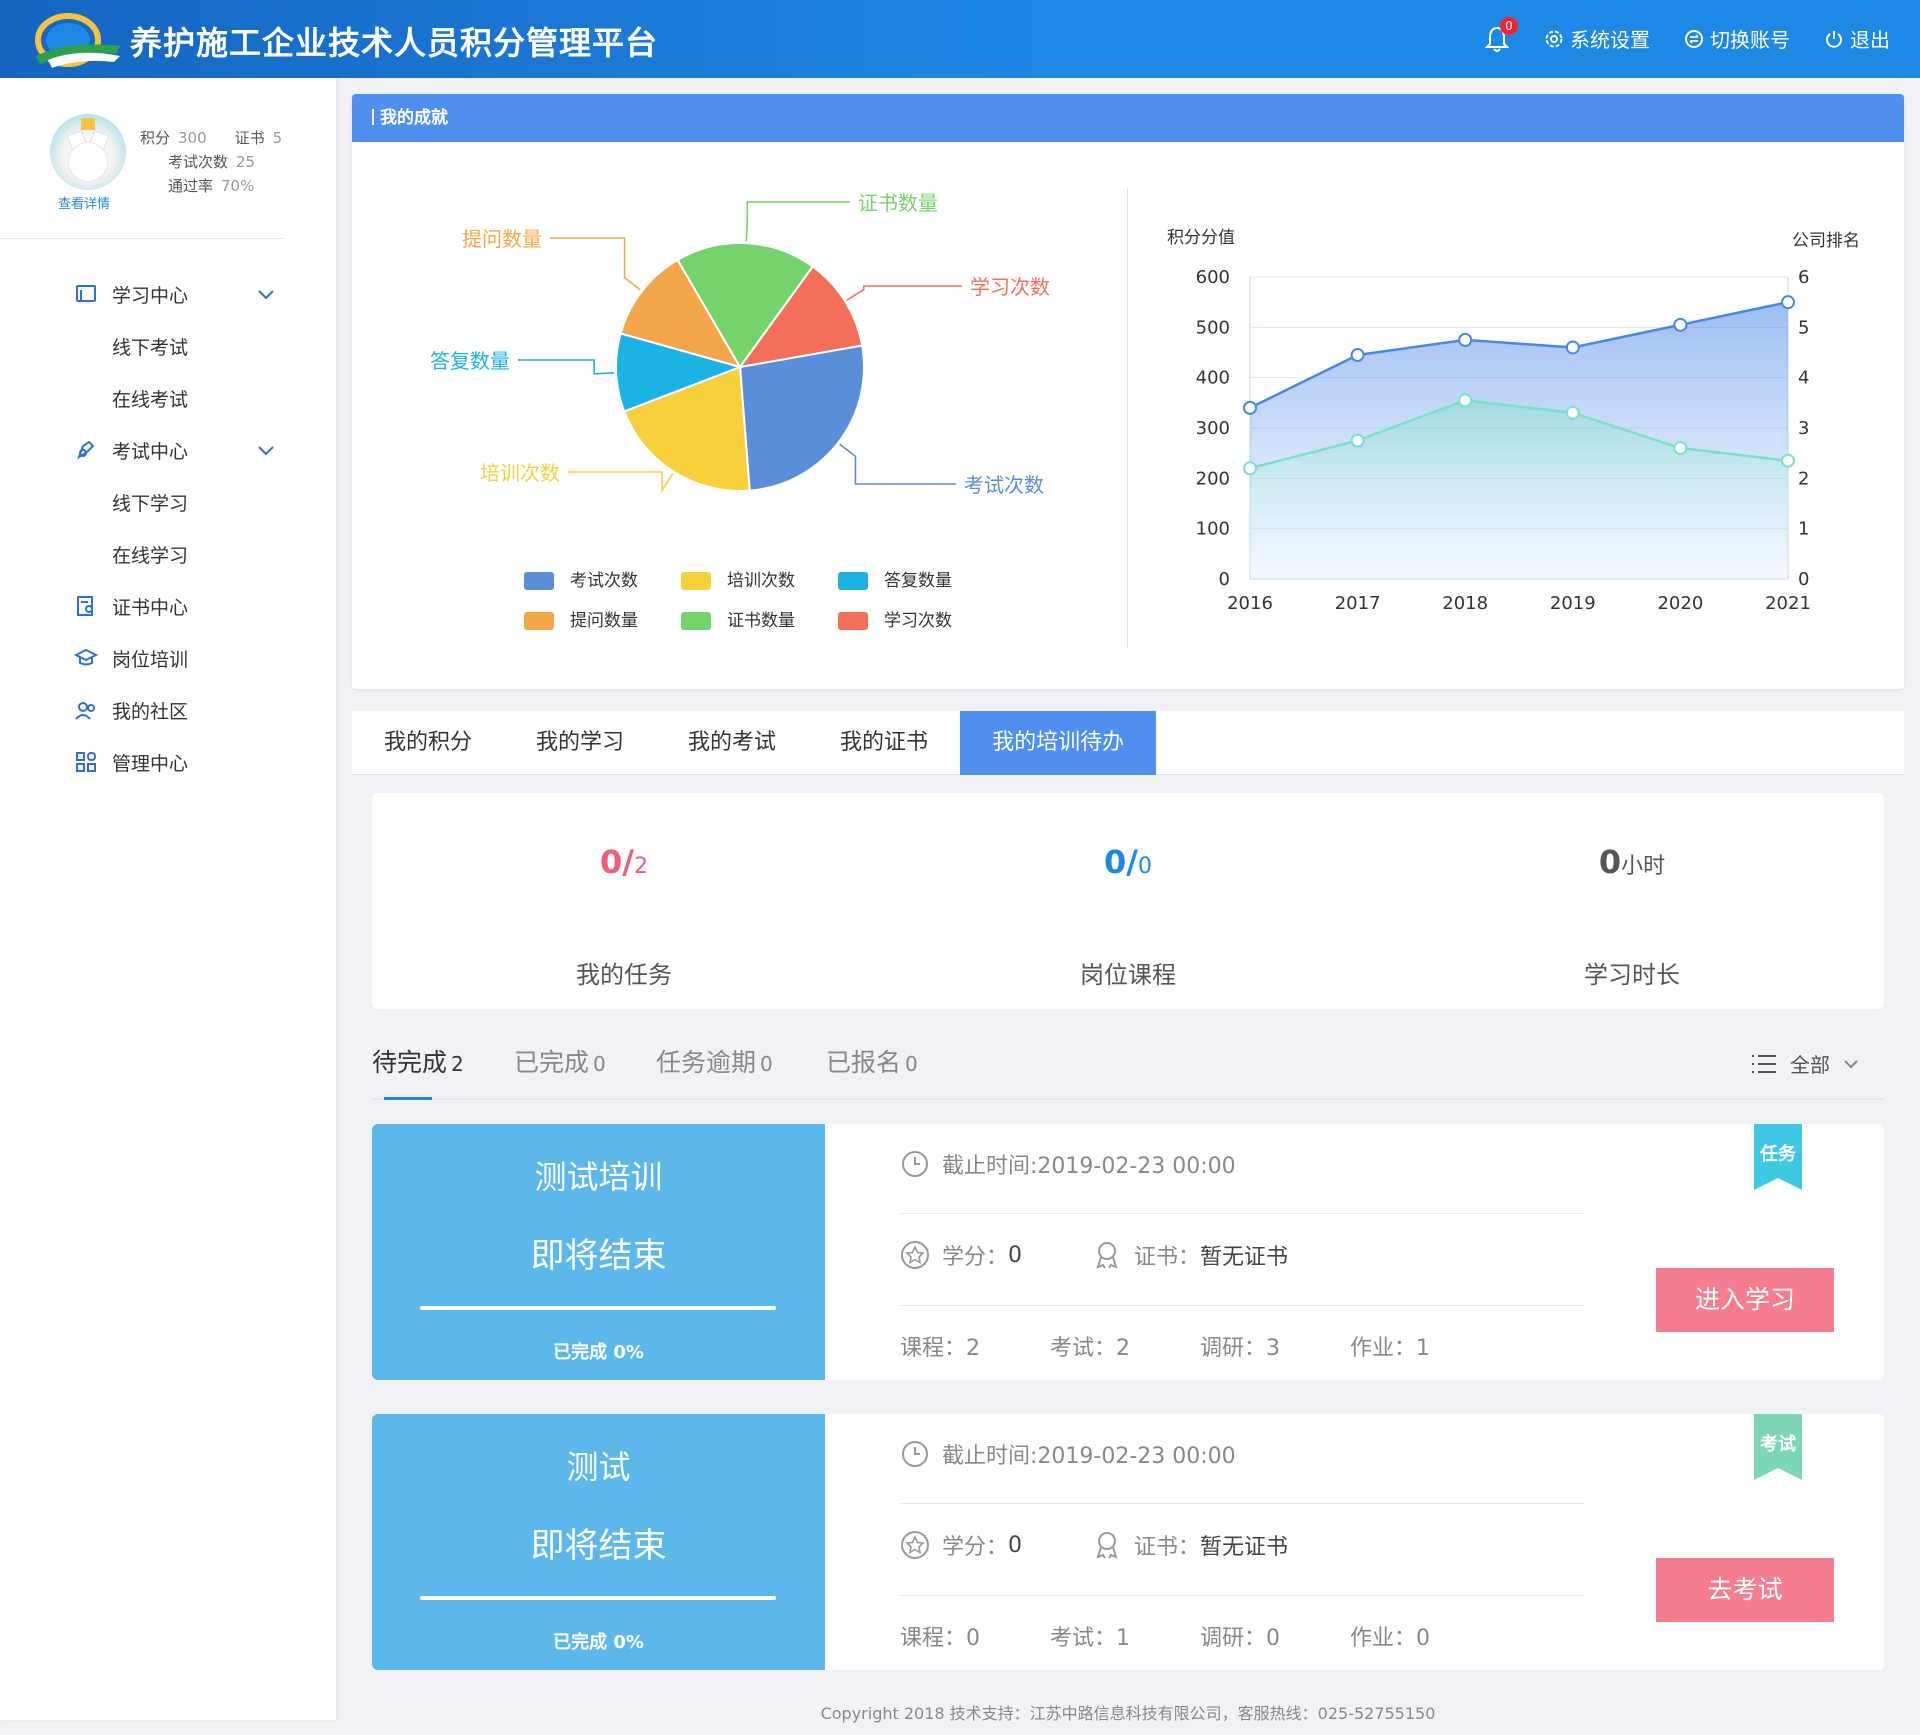  Describe the element at coordinates (168, 346) in the screenshot. I see `menu-offline-exam: 线下考试` at that location.